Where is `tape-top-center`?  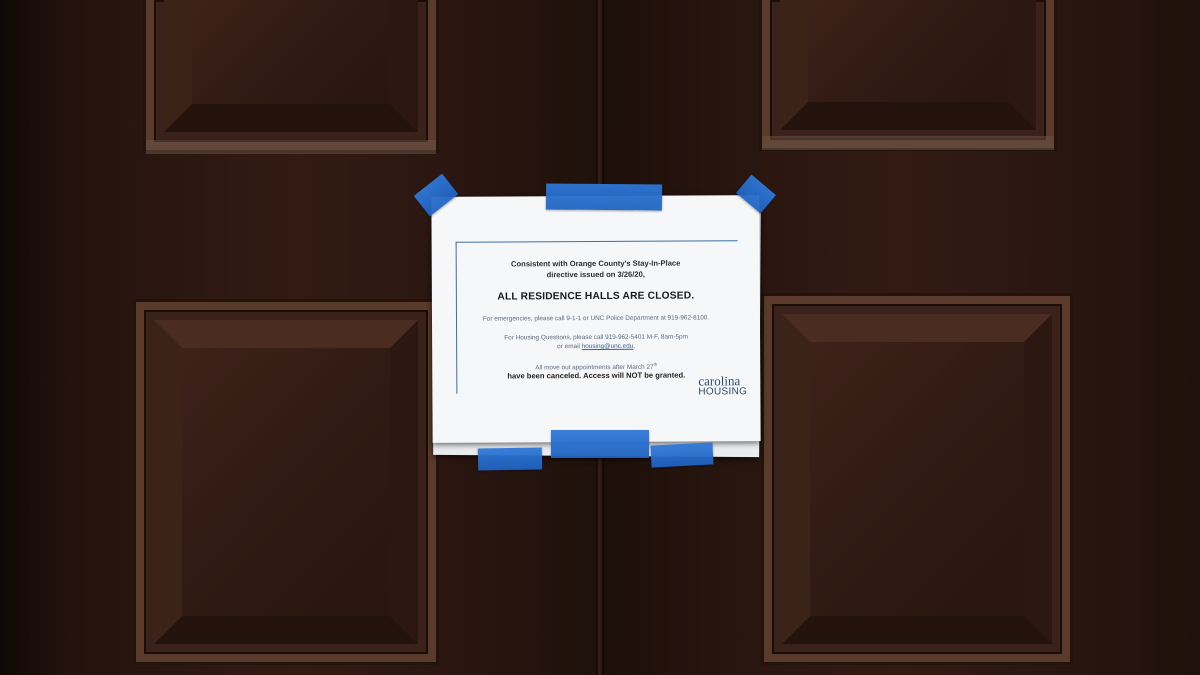
tape-top-center is located at coordinates (604, 197).